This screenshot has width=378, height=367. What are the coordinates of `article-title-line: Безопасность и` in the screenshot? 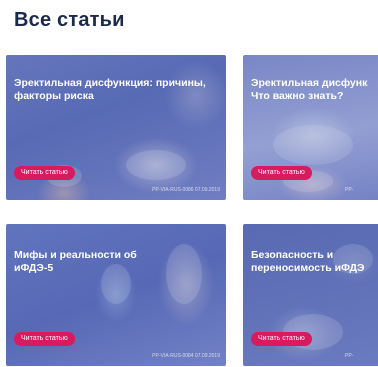 It's located at (292, 255).